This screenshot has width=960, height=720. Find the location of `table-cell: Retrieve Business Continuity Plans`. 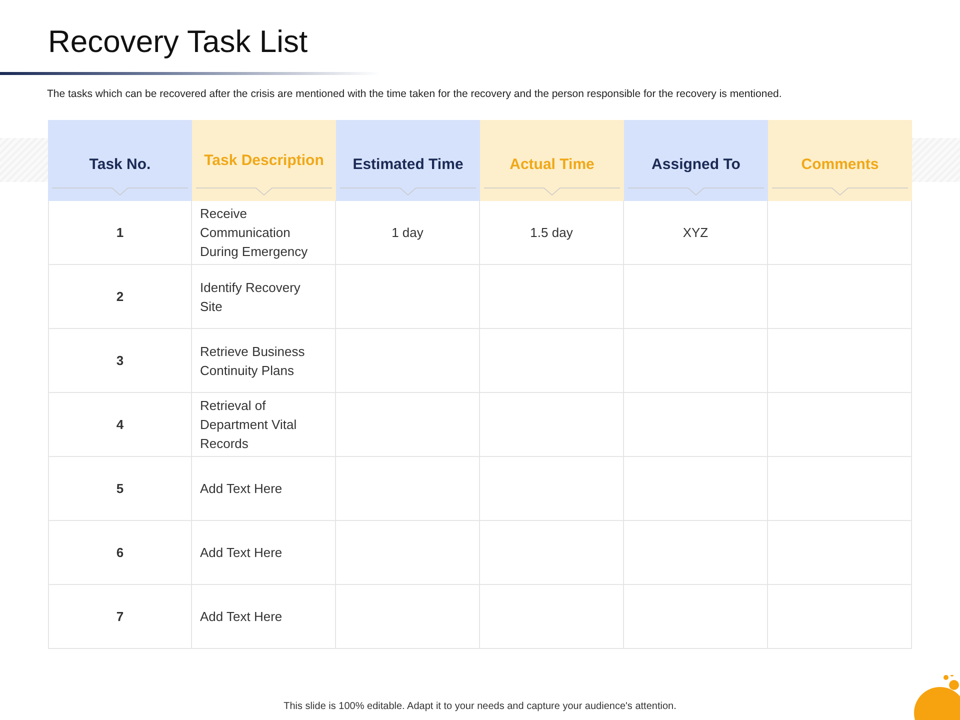

table-cell: Retrieve Business Continuity Plans is located at coordinates (264, 361).